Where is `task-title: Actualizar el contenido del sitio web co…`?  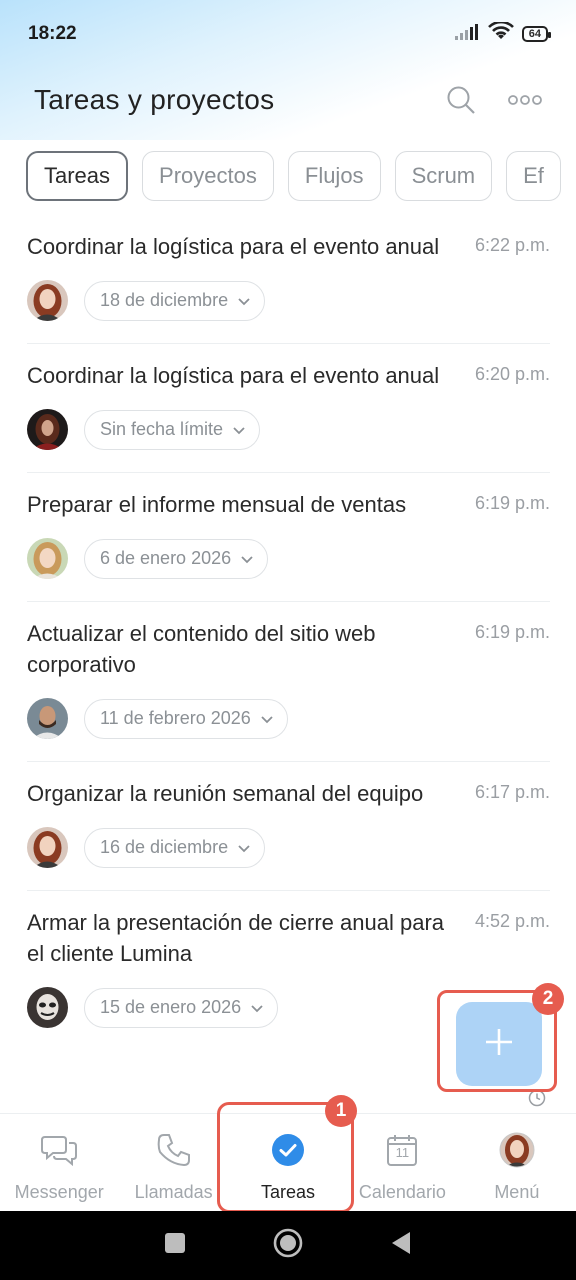
task-title: Actualizar el contenido del sitio web co… is located at coordinates (201, 649).